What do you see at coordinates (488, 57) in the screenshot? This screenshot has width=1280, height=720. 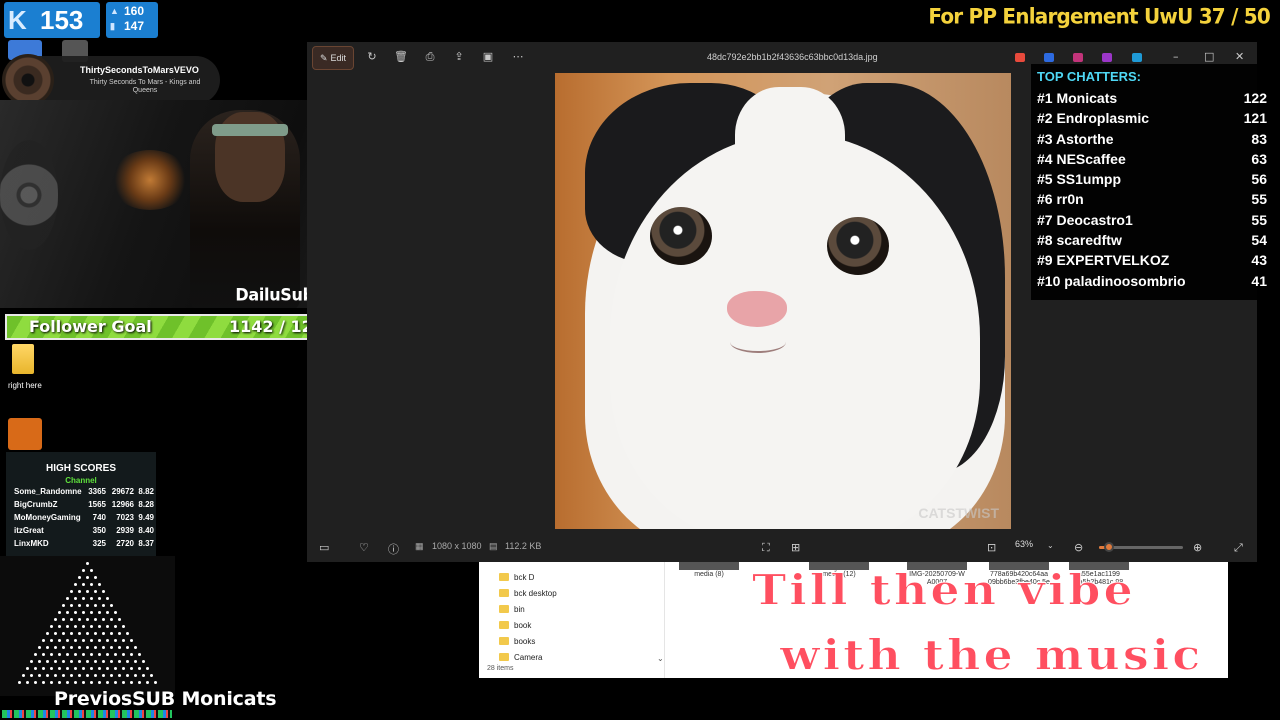 I see `slideshow-icon: ▣` at bounding box center [488, 57].